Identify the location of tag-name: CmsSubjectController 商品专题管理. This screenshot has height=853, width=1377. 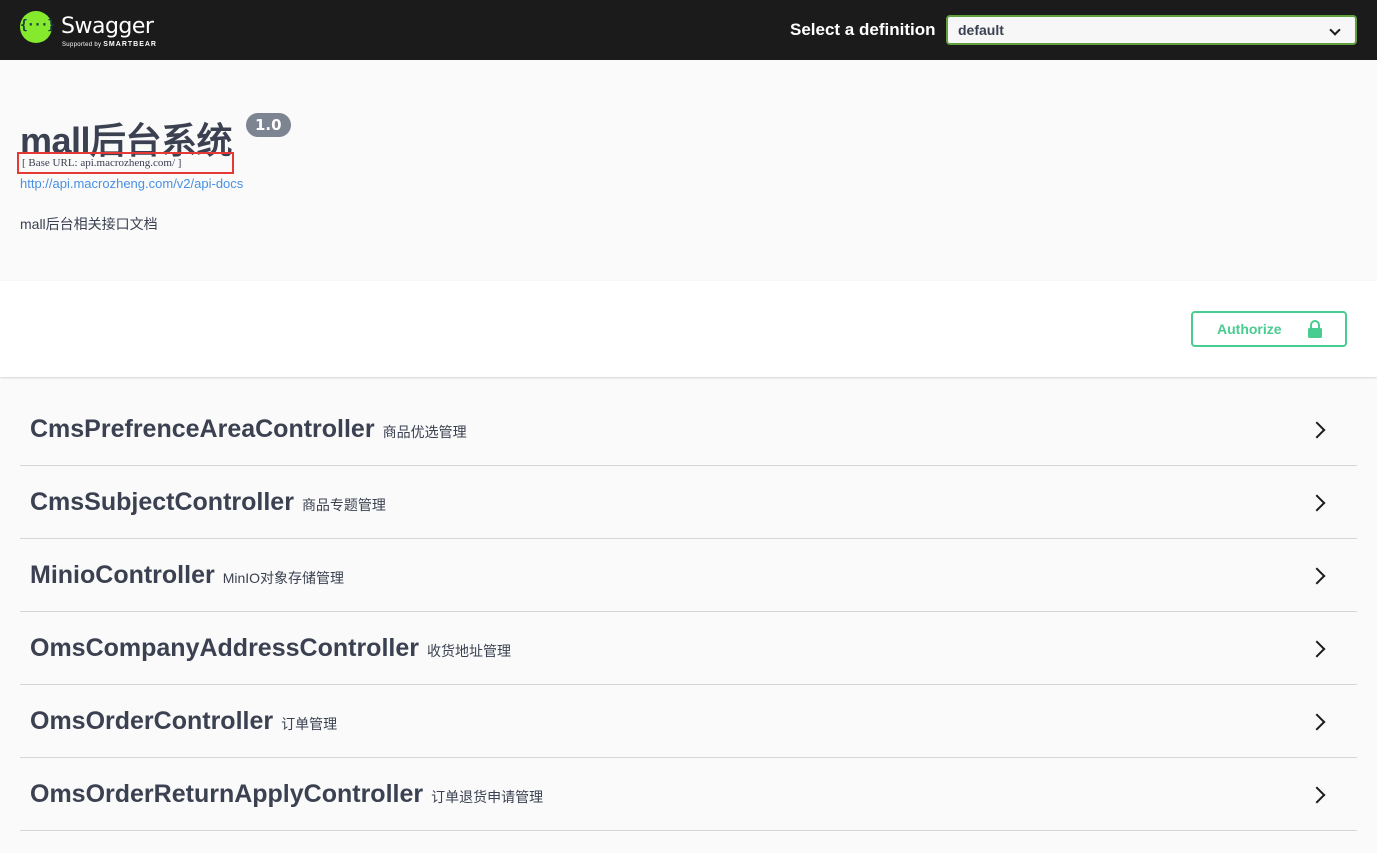
(208, 502).